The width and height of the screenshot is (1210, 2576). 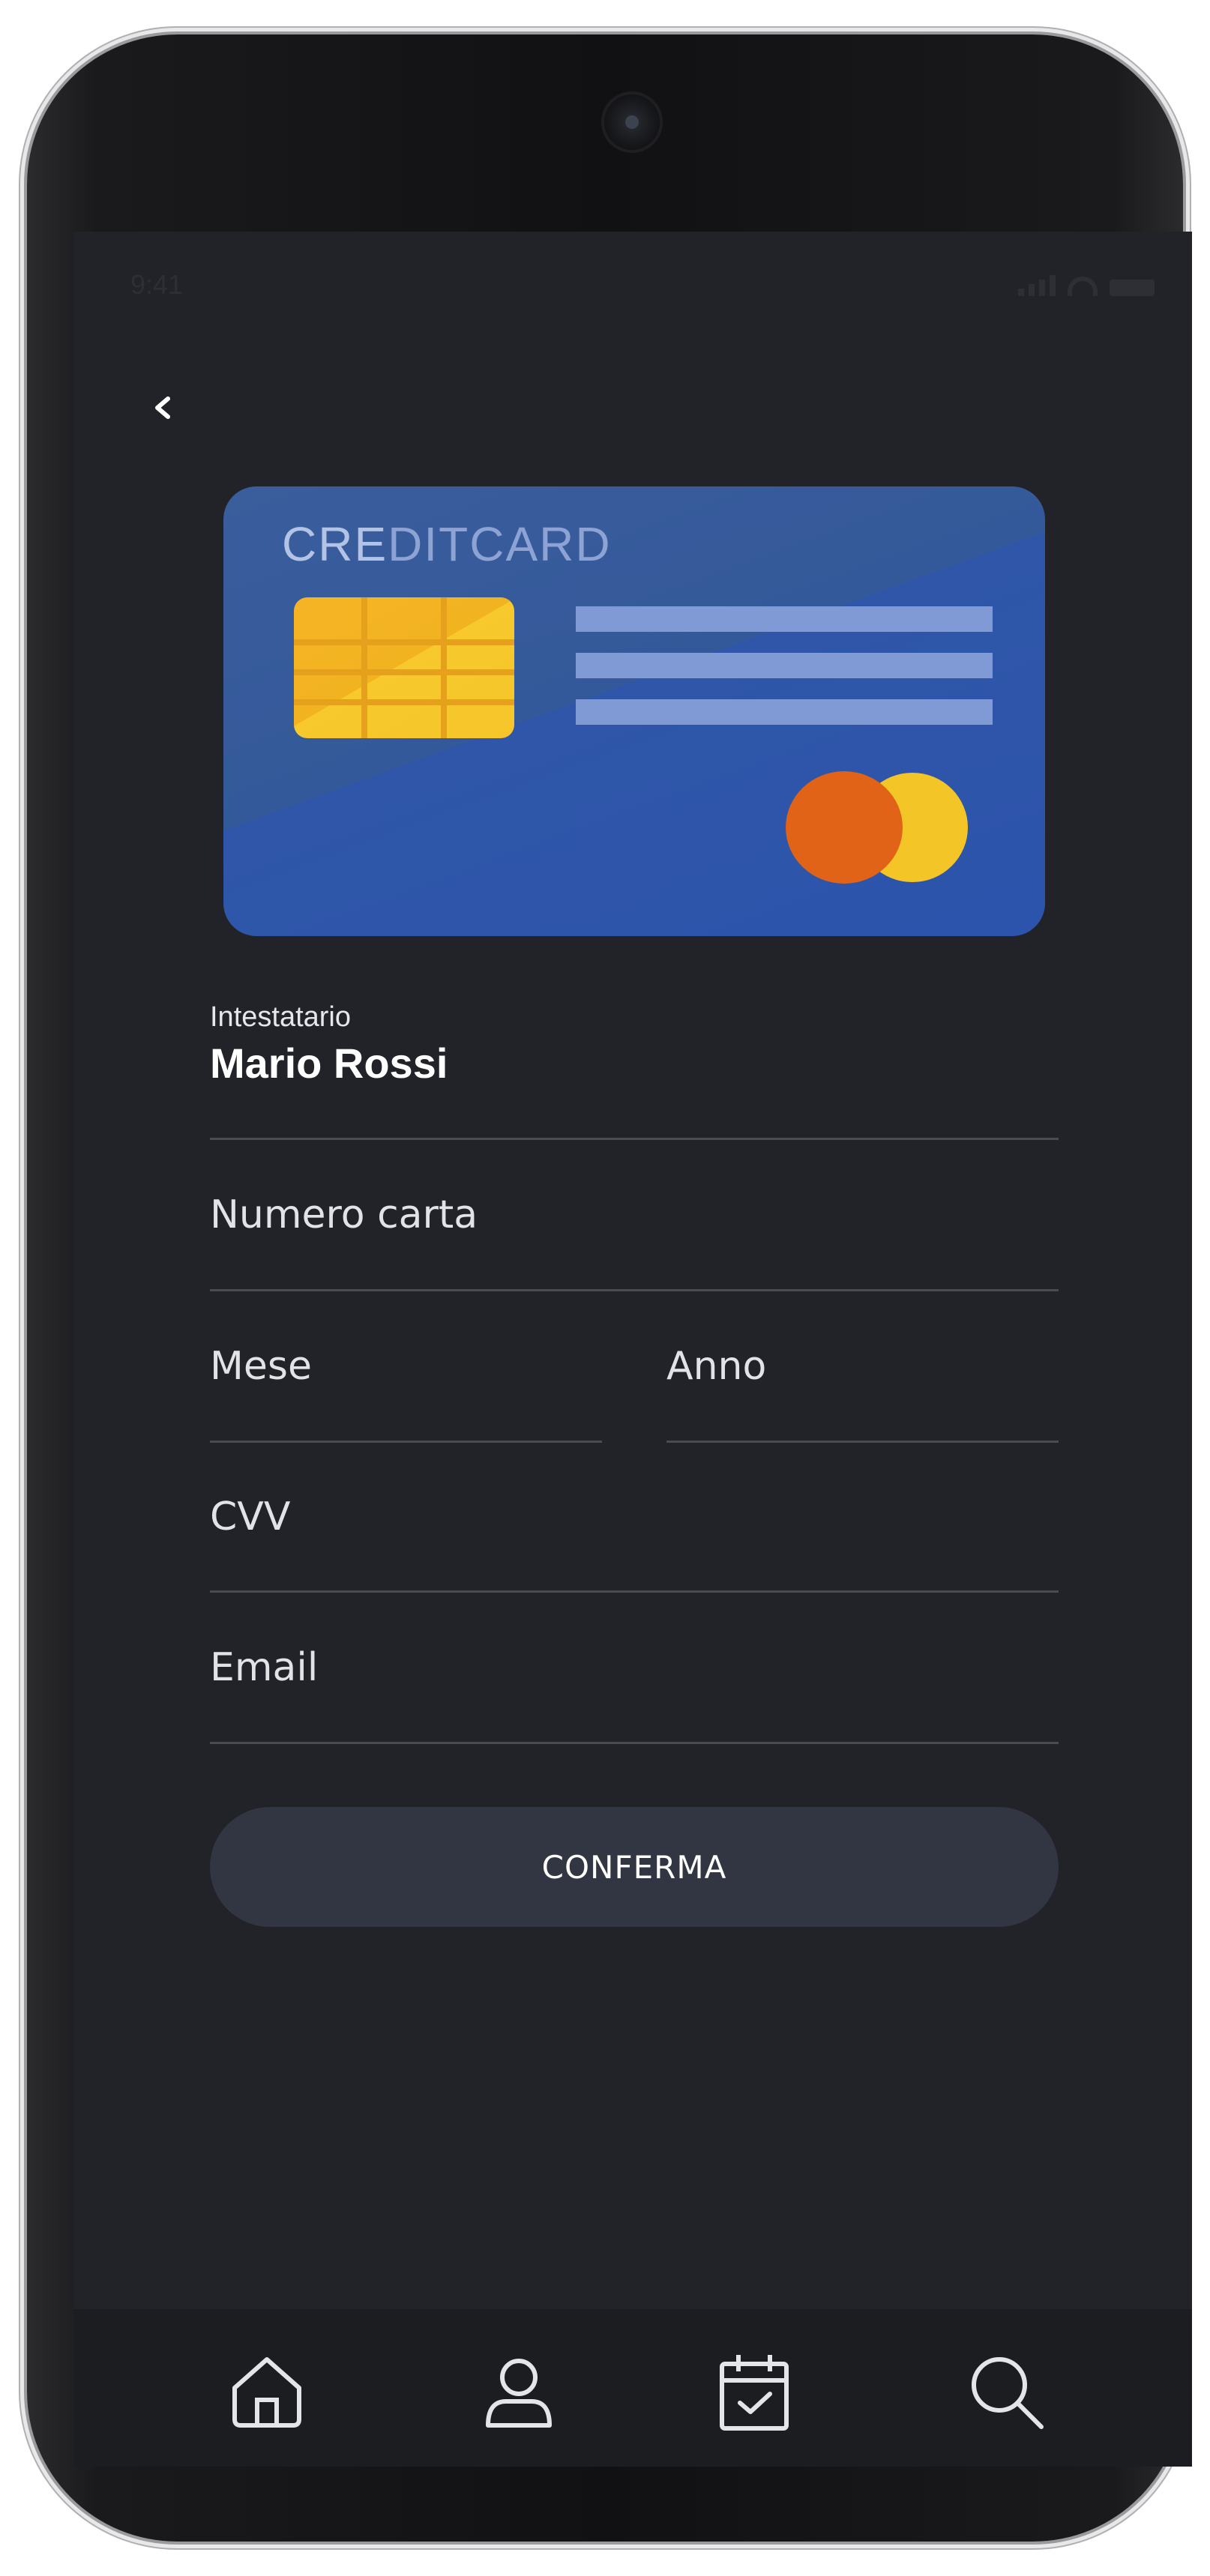 I want to click on card-chip-icon, so click(x=404, y=668).